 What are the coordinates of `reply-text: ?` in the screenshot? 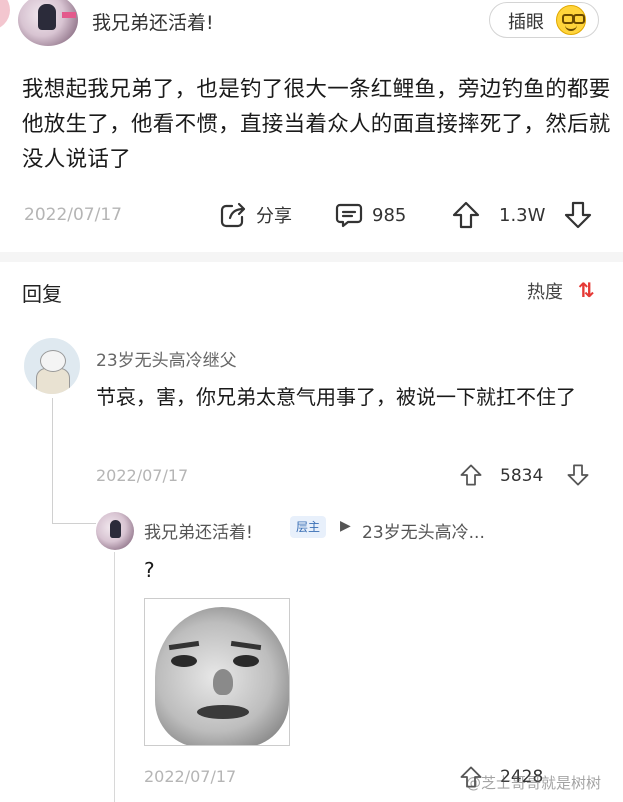 It's located at (149, 570).